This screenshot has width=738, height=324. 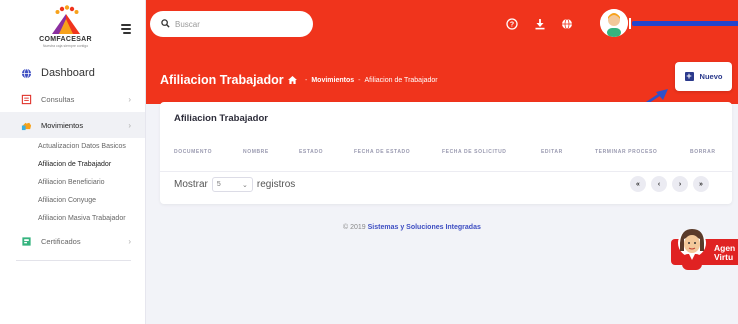 What do you see at coordinates (222, 80) in the screenshot?
I see `page-title: Afiliacion Trabajador` at bounding box center [222, 80].